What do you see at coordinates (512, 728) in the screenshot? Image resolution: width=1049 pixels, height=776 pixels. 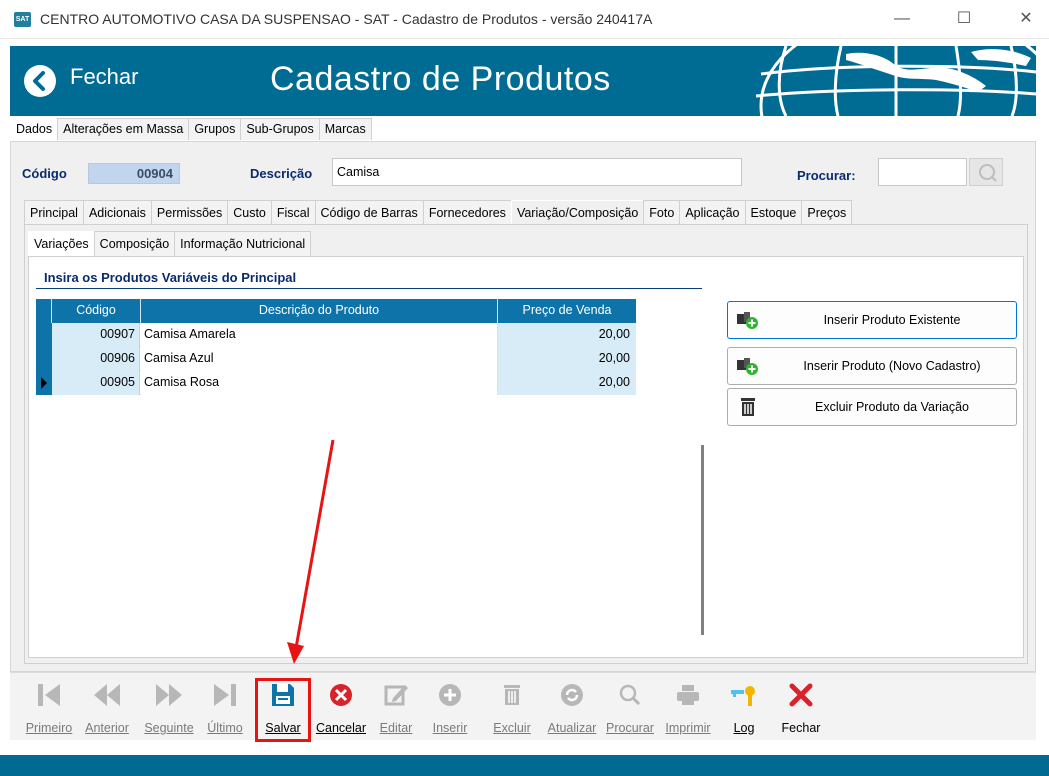 I see `delete-label: Excluir` at bounding box center [512, 728].